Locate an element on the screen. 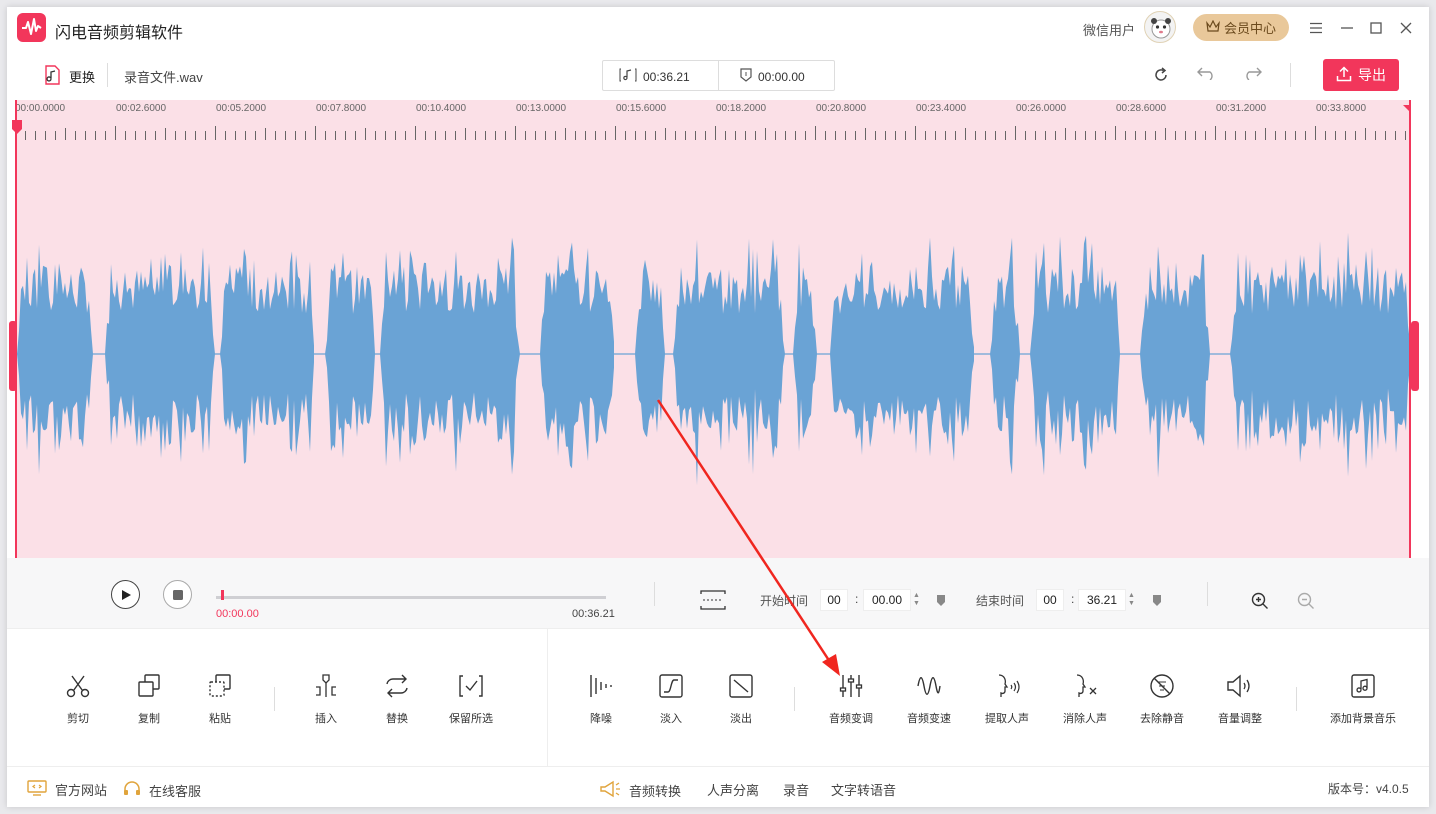 The height and width of the screenshot is (814, 1436). zoom-out-icon is located at coordinates (1306, 603).